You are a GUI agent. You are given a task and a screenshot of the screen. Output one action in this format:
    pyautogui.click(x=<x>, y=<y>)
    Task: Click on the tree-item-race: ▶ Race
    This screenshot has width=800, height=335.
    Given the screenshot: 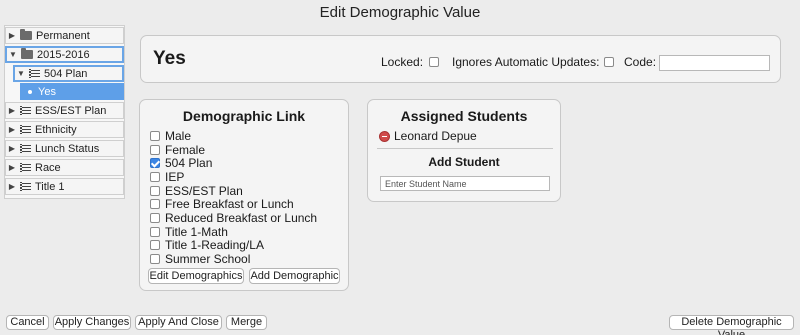 What is the action you would take?
    pyautogui.click(x=64, y=167)
    